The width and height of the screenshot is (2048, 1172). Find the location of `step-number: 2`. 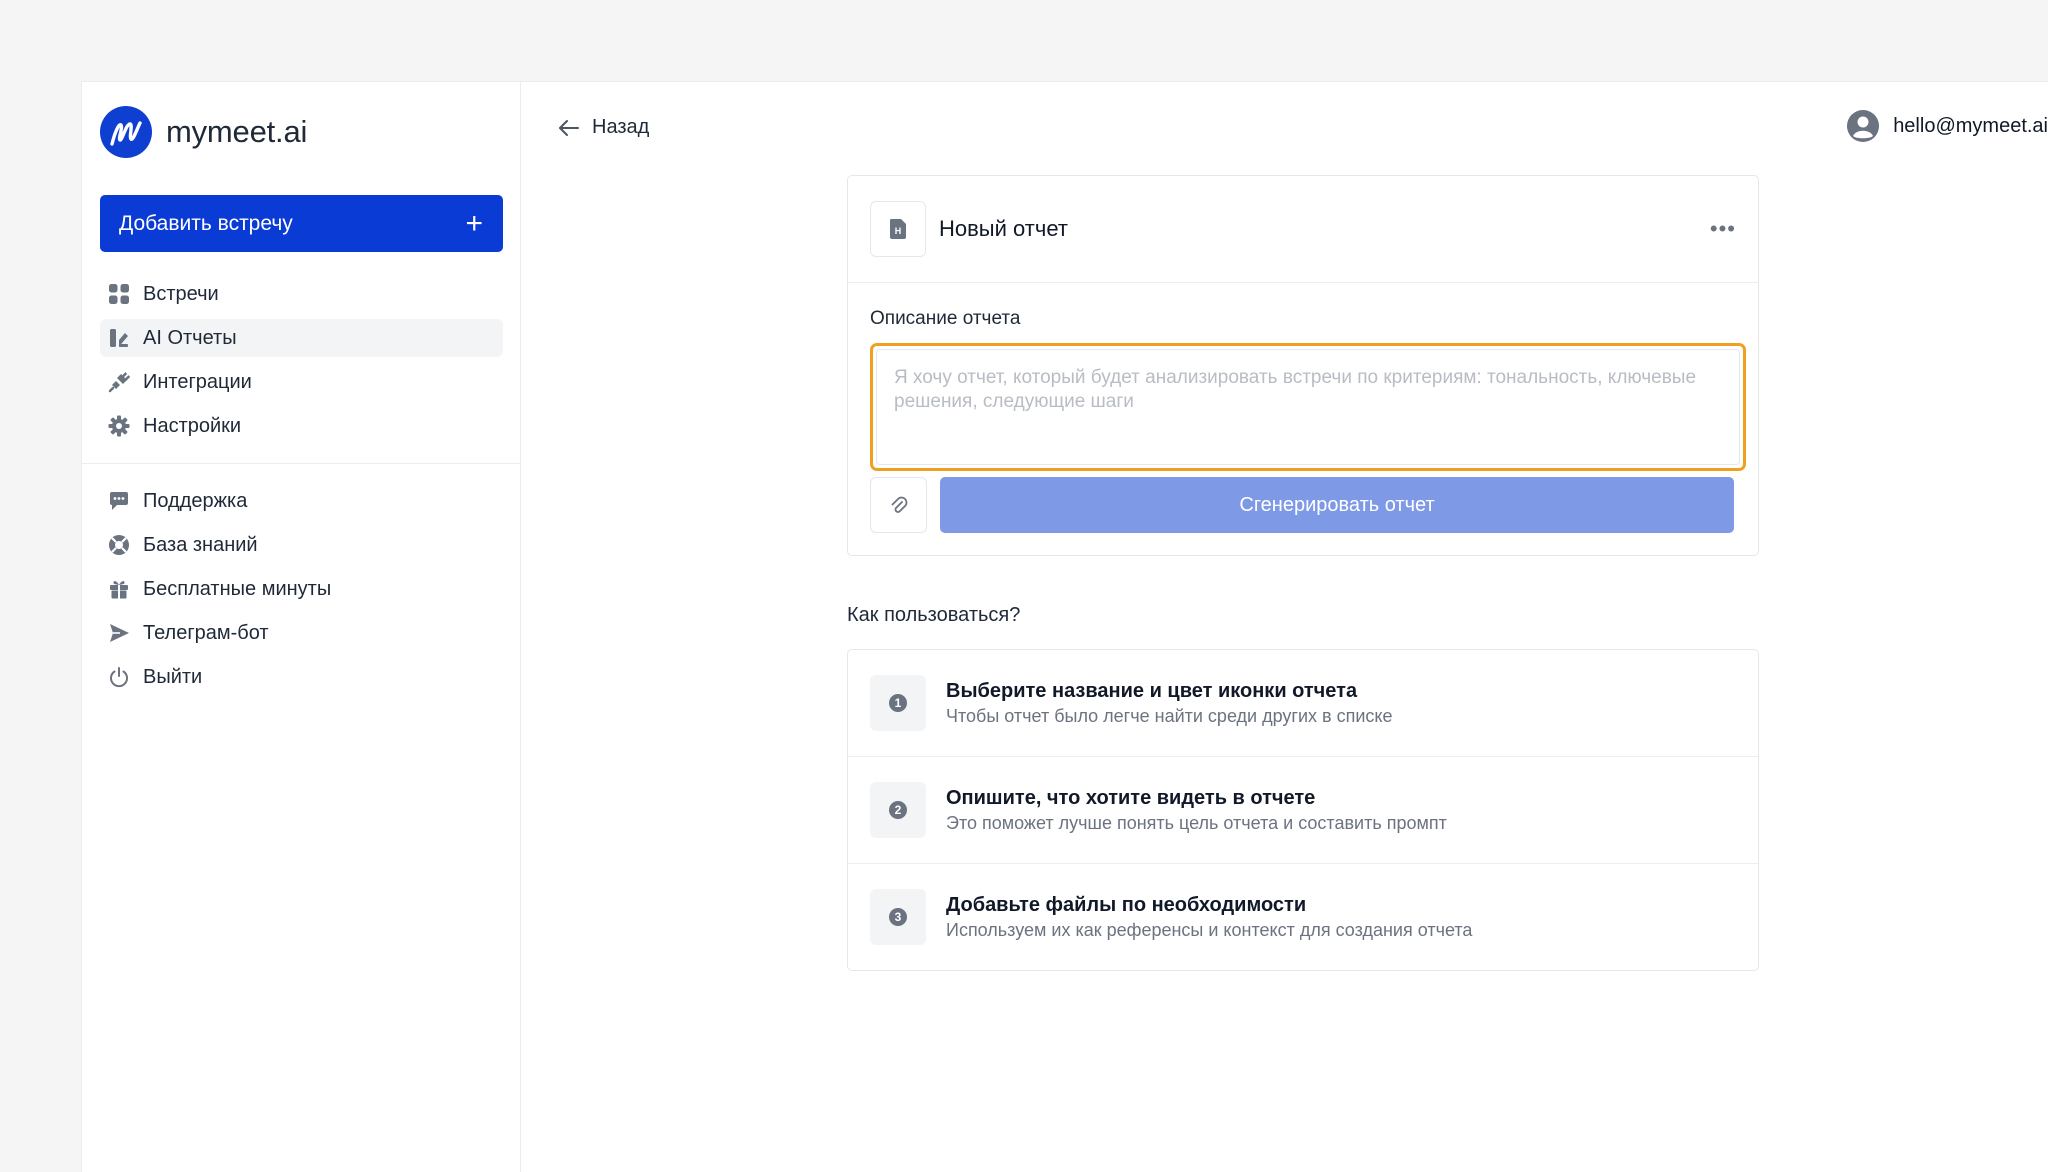

step-number: 2 is located at coordinates (898, 810).